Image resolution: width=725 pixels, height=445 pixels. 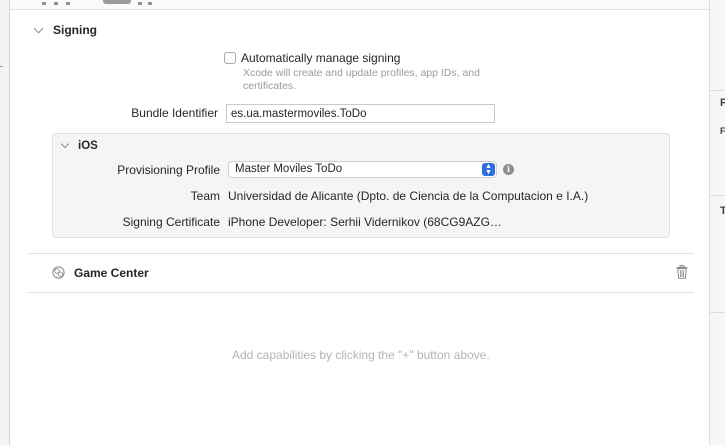 What do you see at coordinates (488, 169) in the screenshot?
I see `popup-stepper-icon: ▲ ▼` at bounding box center [488, 169].